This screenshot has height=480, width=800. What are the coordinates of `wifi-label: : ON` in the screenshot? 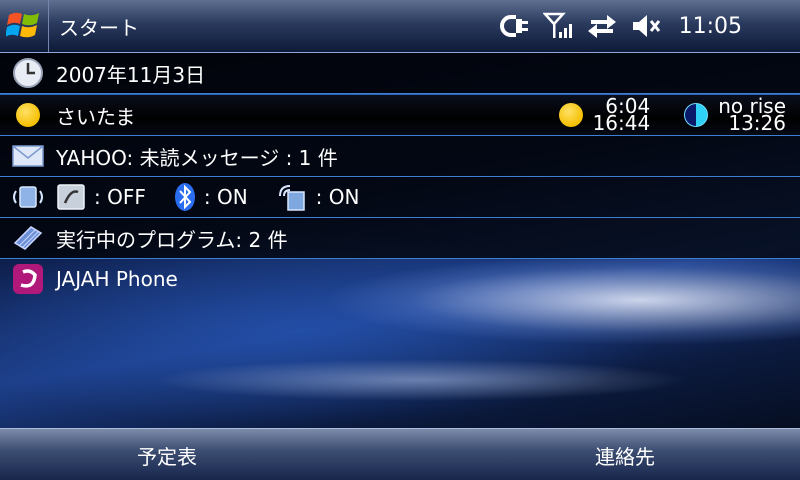 It's located at (337, 197).